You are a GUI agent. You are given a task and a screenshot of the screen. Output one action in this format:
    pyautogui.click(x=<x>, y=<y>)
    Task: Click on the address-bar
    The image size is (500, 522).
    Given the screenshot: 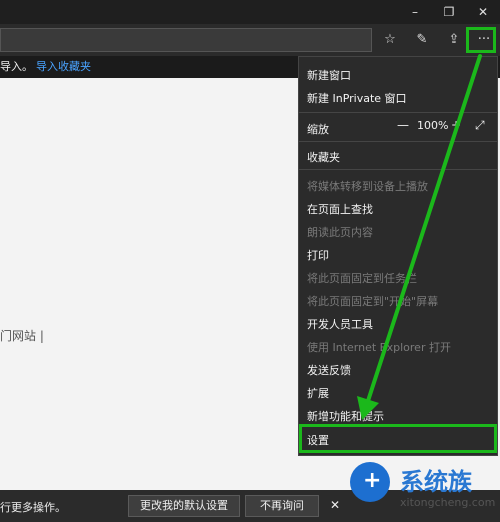 What is the action you would take?
    pyautogui.click(x=186, y=40)
    